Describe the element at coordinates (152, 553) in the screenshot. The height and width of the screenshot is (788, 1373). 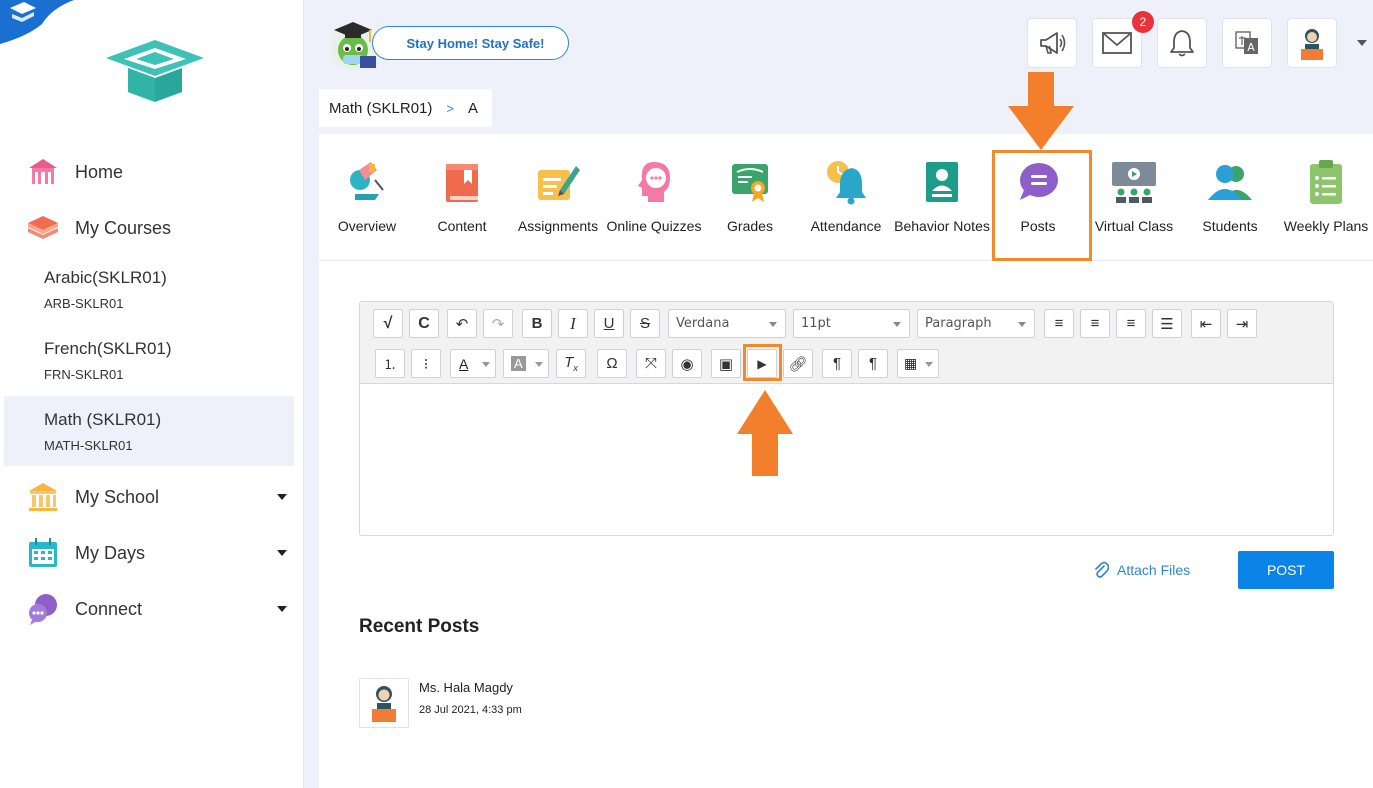
I see `nav-my-days: My Days` at that location.